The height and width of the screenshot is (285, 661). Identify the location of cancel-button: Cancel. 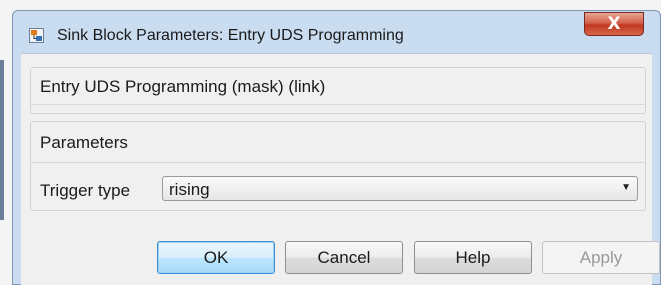
(344, 257).